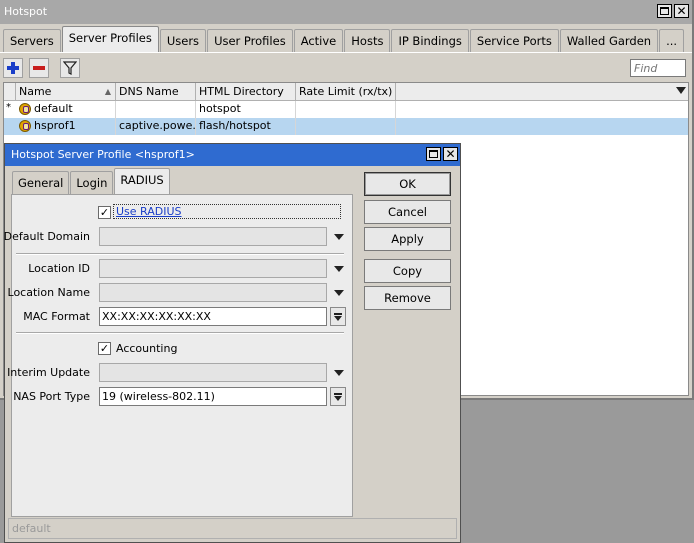 This screenshot has width=694, height=543. What do you see at coordinates (142, 181) in the screenshot?
I see `tab-radius: RADIUS` at bounding box center [142, 181].